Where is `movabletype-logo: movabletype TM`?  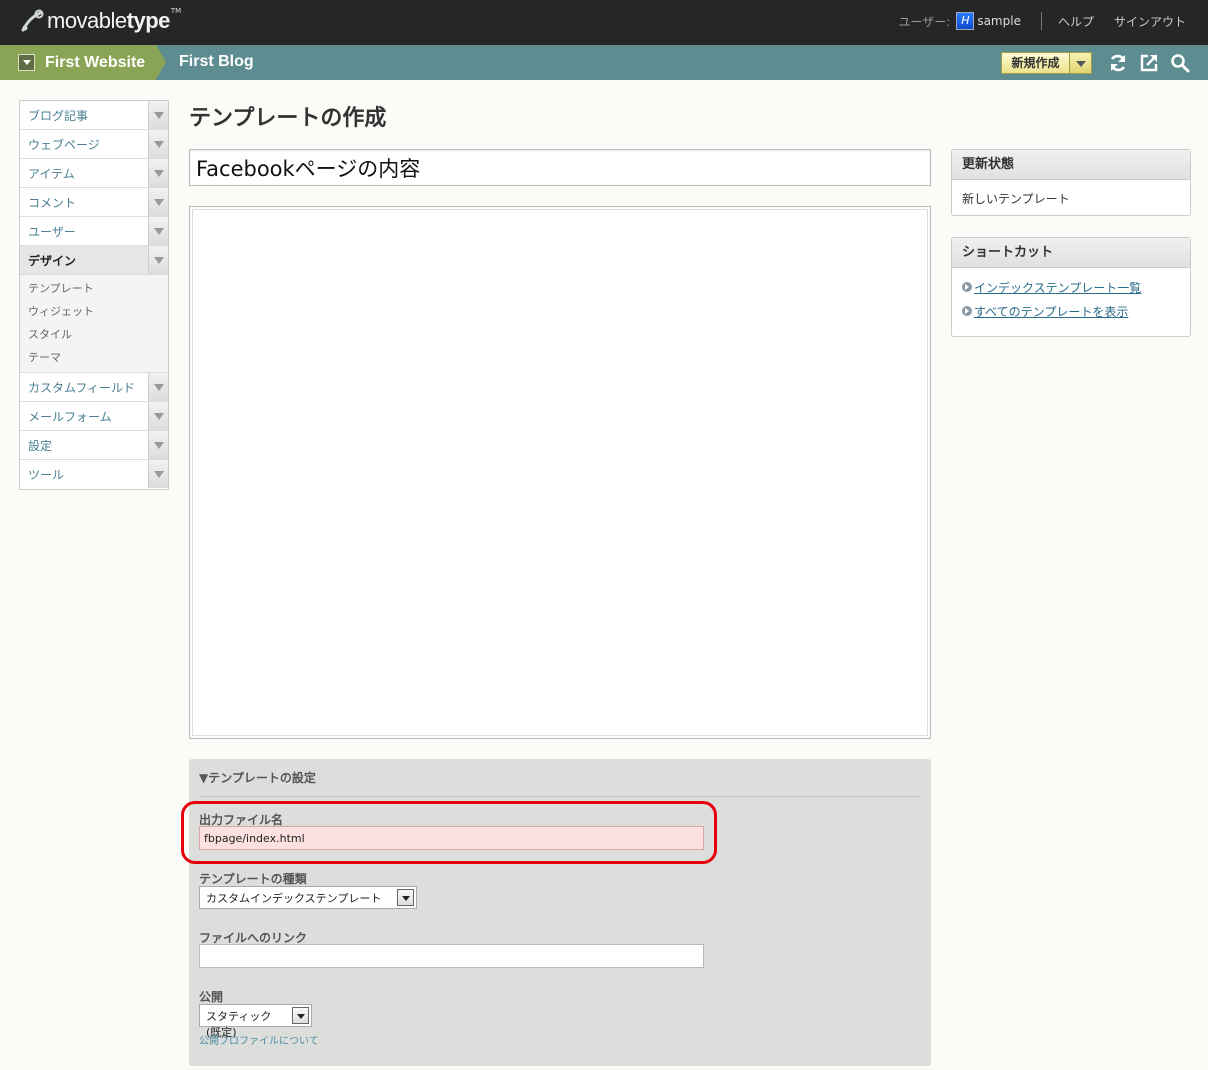
movabletype-logo: movabletype TM is located at coordinates (101, 20).